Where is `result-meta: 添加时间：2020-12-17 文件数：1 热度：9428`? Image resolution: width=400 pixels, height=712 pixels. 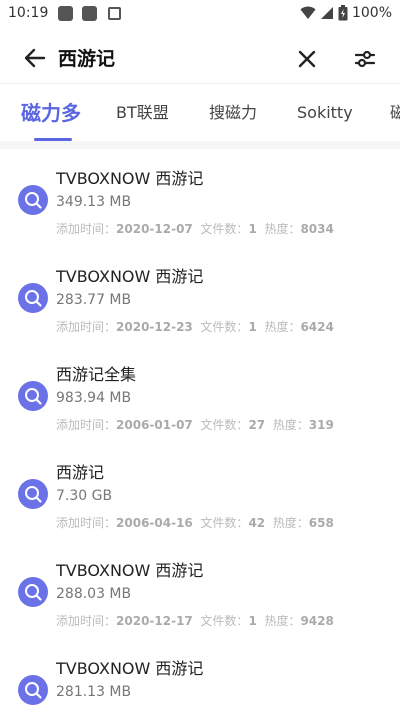 result-meta: 添加时间：2020-12-17 文件数：1 热度：9428 is located at coordinates (195, 621).